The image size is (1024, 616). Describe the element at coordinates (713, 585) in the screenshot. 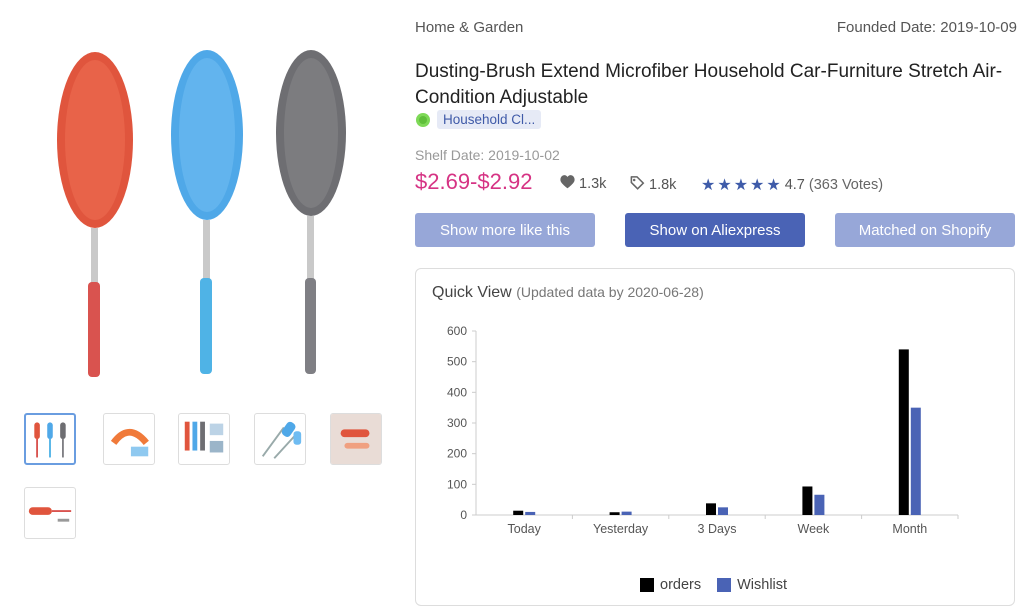

I see `chart-legend: orders Wishlist` at that location.